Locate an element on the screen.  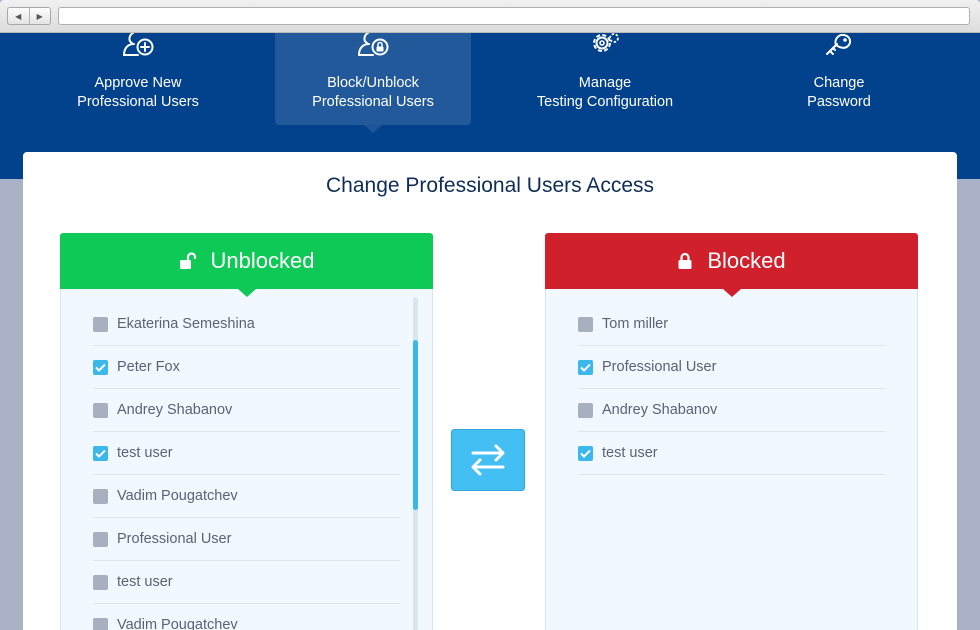
address-bar is located at coordinates (514, 16).